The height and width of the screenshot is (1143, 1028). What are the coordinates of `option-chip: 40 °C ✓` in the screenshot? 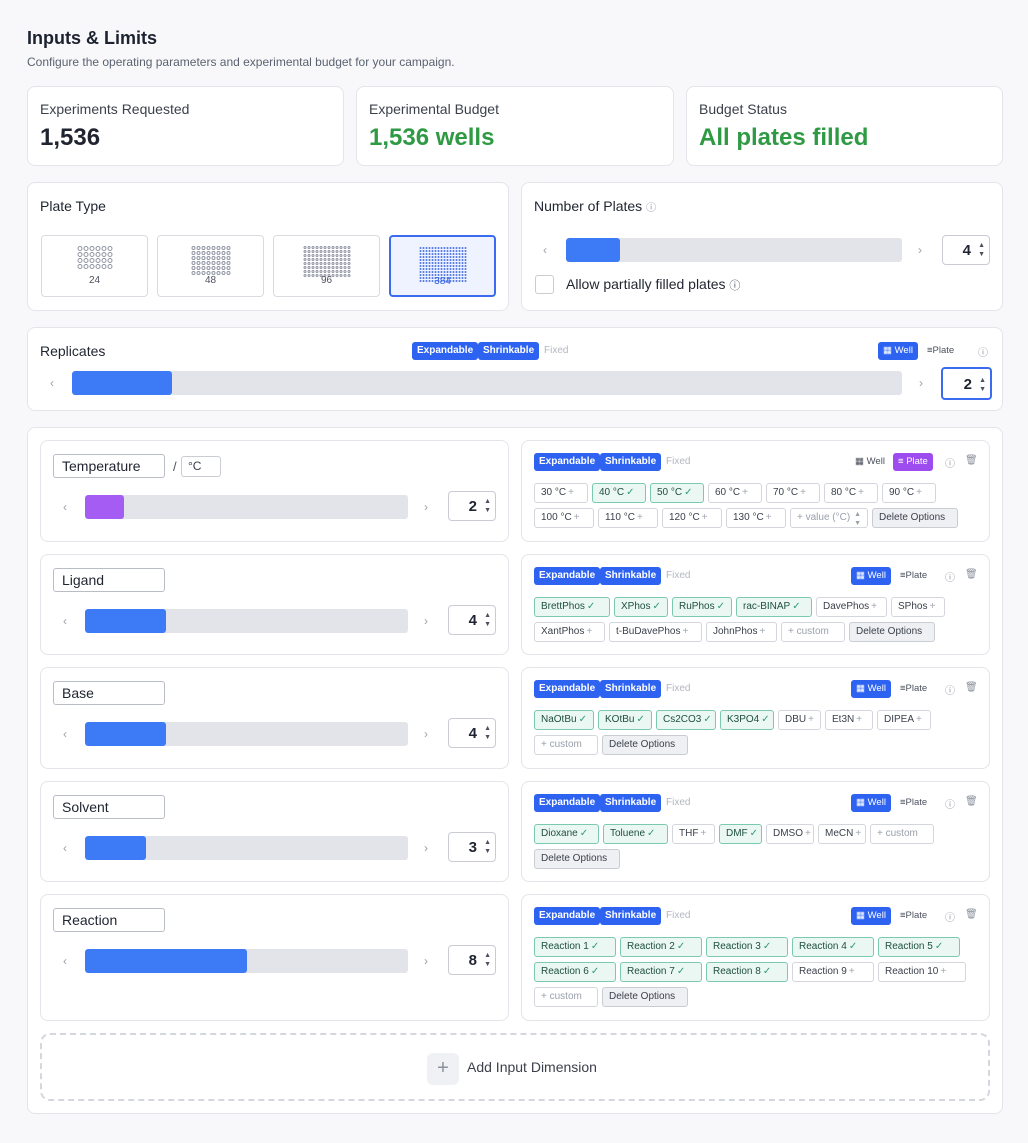 It's located at (619, 493).